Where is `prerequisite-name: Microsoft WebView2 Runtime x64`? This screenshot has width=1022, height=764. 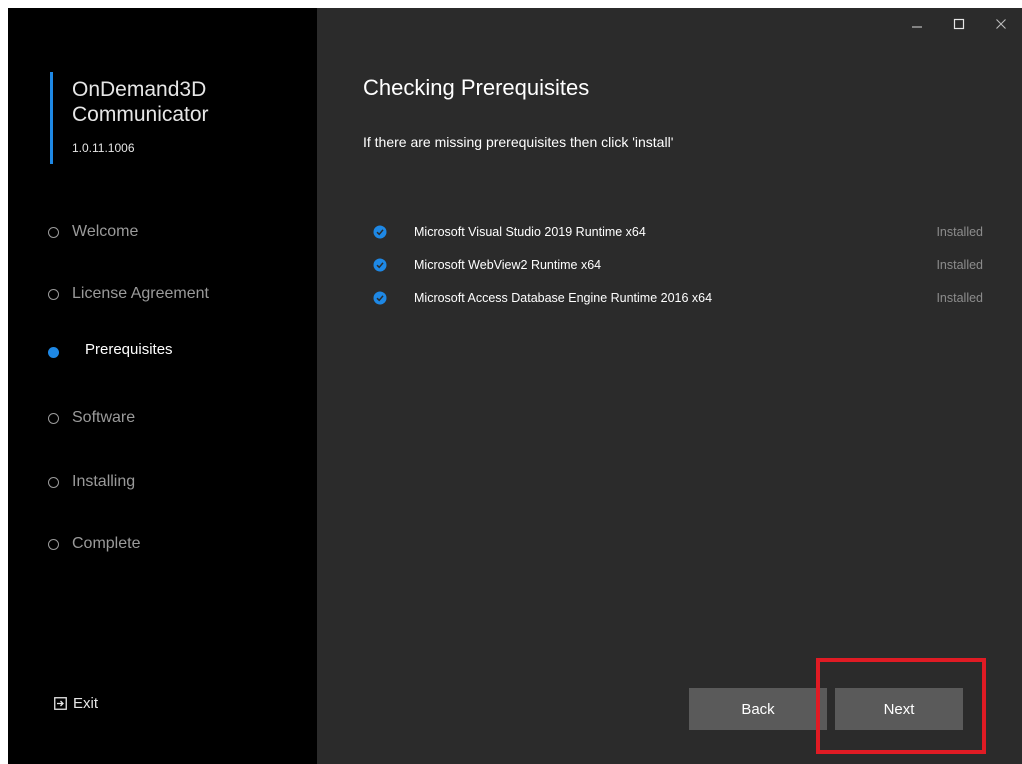 prerequisite-name: Microsoft WebView2 Runtime x64 is located at coordinates (508, 265).